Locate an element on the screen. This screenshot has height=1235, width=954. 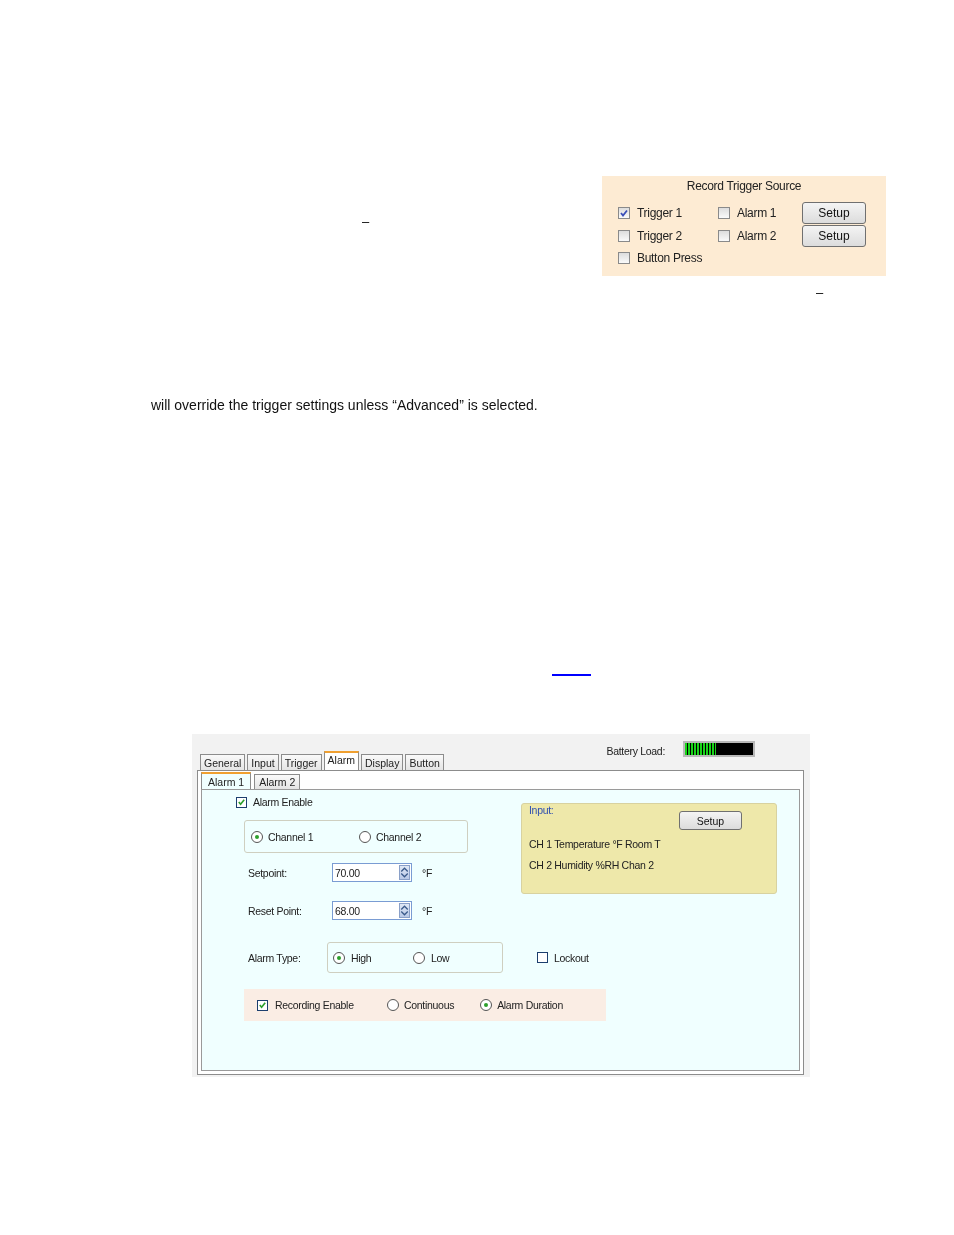
option-label: Channel 2 is located at coordinates (399, 836).